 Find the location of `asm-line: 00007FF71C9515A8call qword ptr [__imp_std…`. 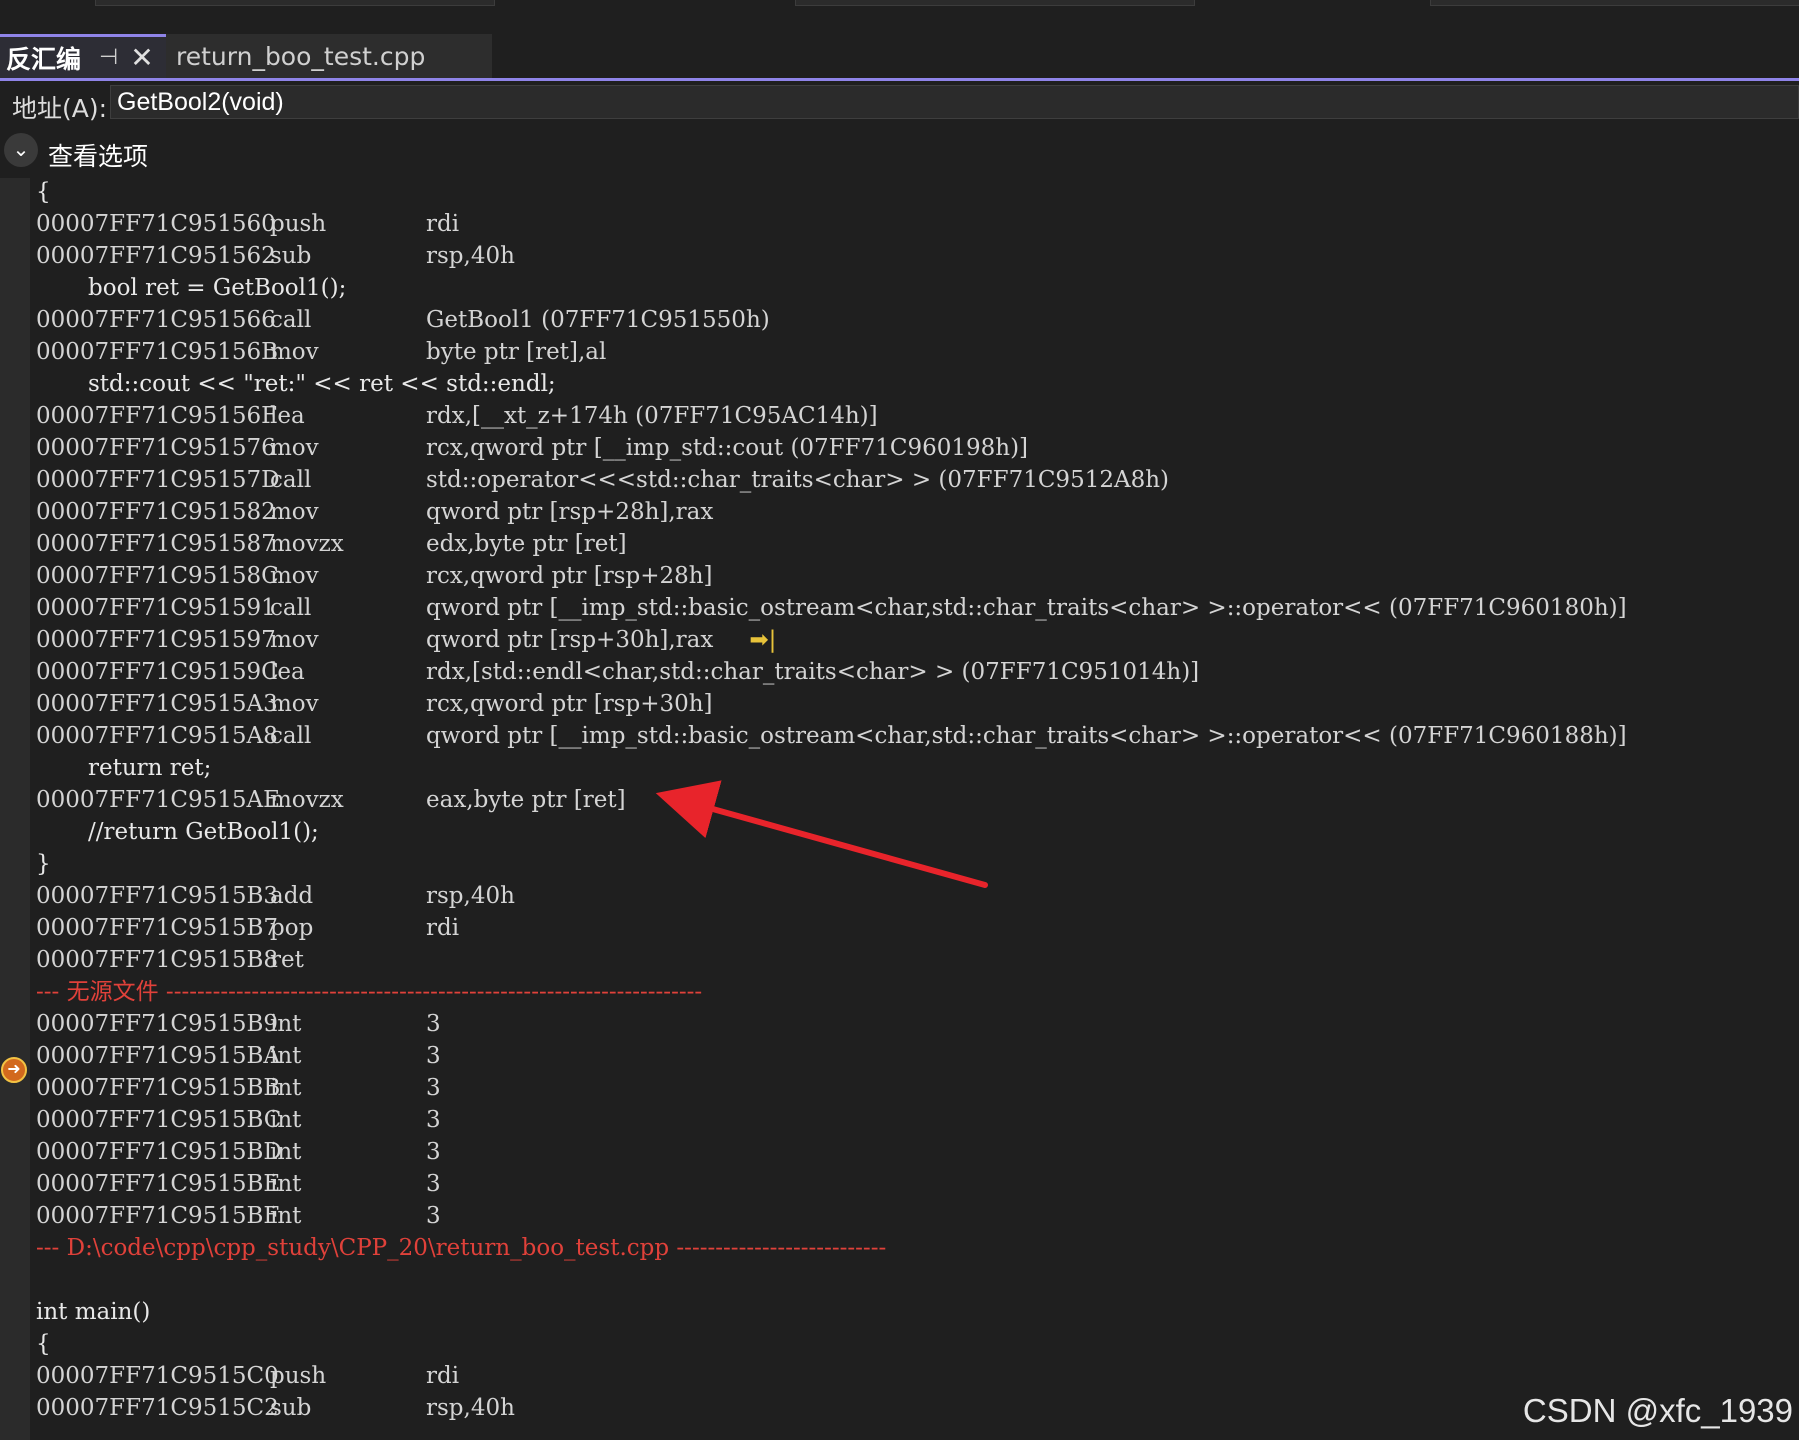

asm-line: 00007FF71C9515A8call qword ptr [__imp_std… is located at coordinates (916, 736).